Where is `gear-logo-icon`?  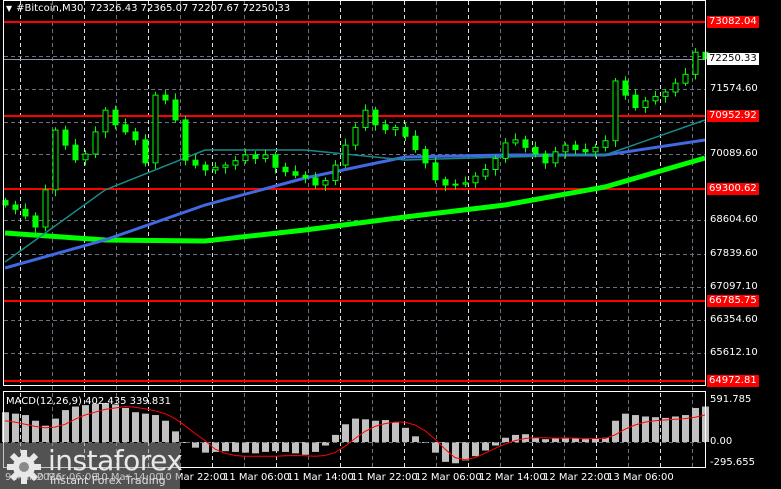 gear-logo-icon is located at coordinates (24, 467).